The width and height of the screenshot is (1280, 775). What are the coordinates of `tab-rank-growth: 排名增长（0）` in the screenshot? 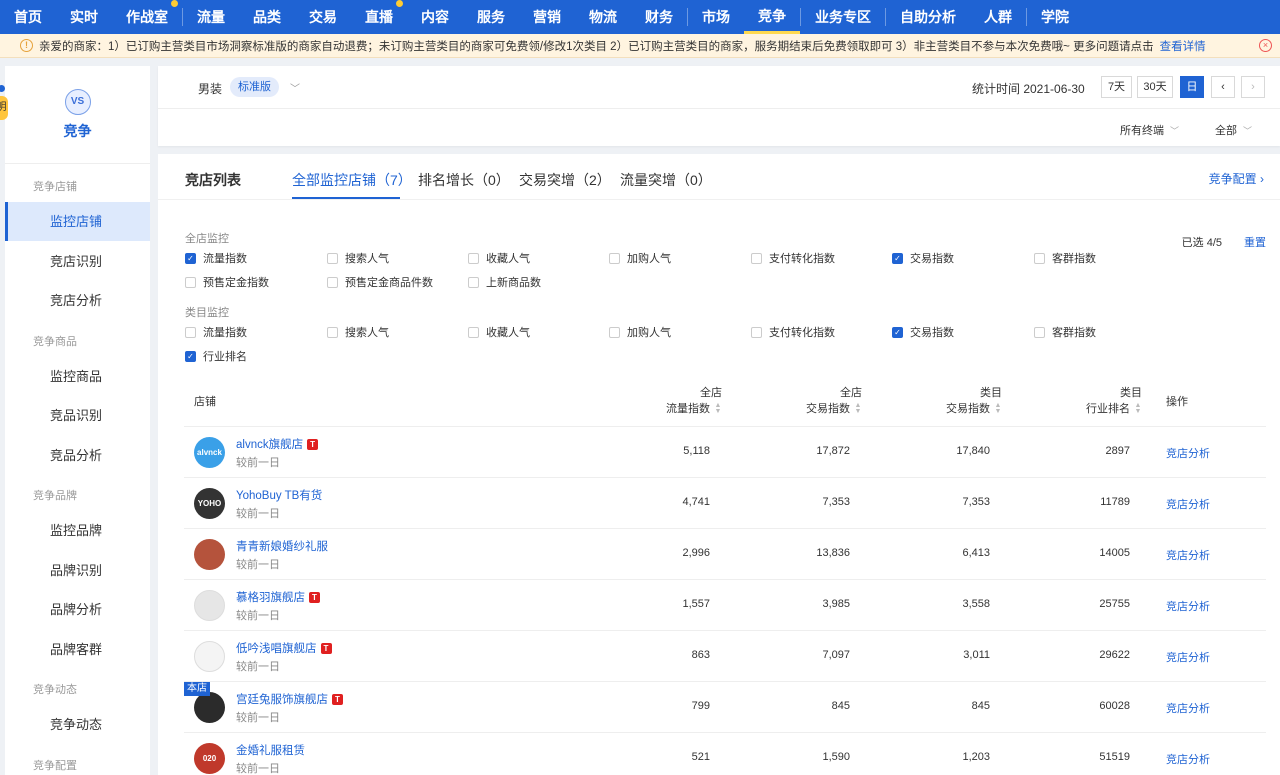 It's located at (464, 180).